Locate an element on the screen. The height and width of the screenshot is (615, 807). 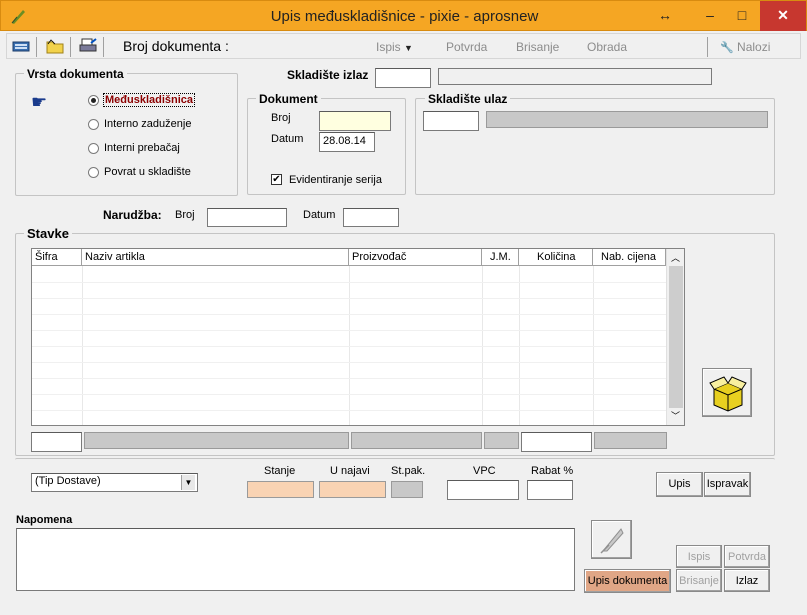
option-interni-prebacaj: Interni prebačaj is located at coordinates (142, 148).